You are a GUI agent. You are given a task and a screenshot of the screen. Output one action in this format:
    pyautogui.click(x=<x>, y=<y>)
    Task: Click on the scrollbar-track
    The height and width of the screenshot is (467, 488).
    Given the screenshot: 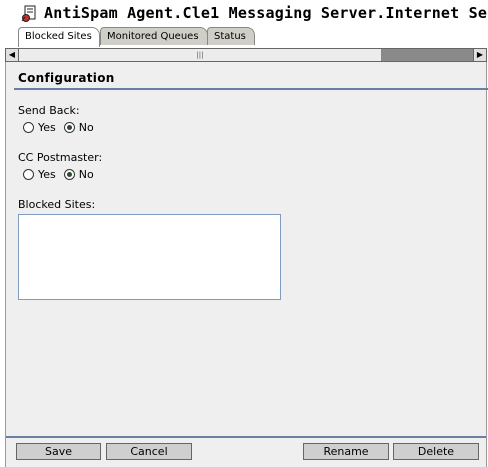 What is the action you would take?
    pyautogui.click(x=427, y=55)
    